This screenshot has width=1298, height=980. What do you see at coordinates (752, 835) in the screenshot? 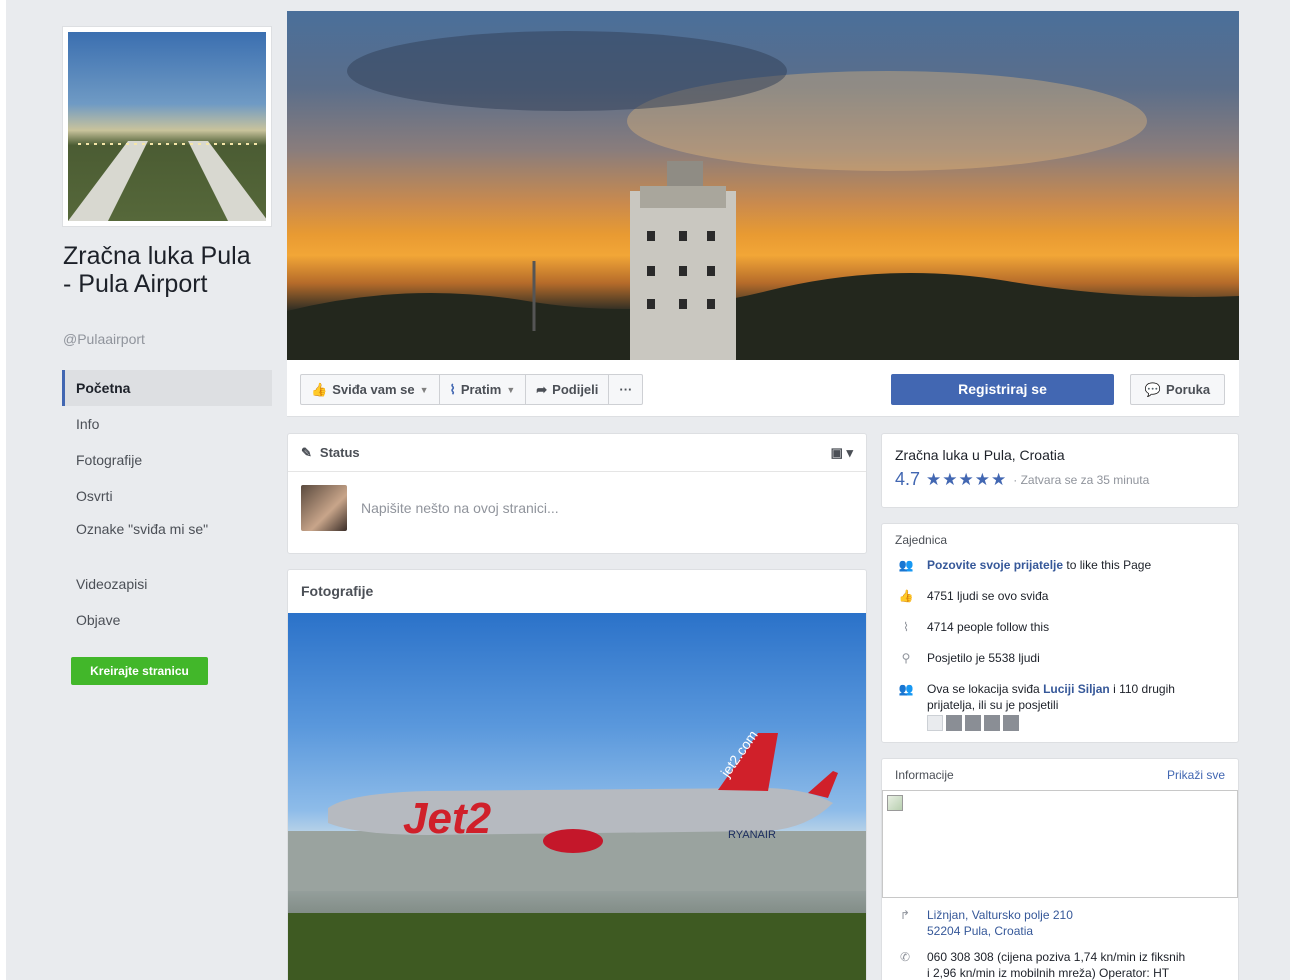
I see `ryanair-text: RYANAIR` at bounding box center [752, 835].